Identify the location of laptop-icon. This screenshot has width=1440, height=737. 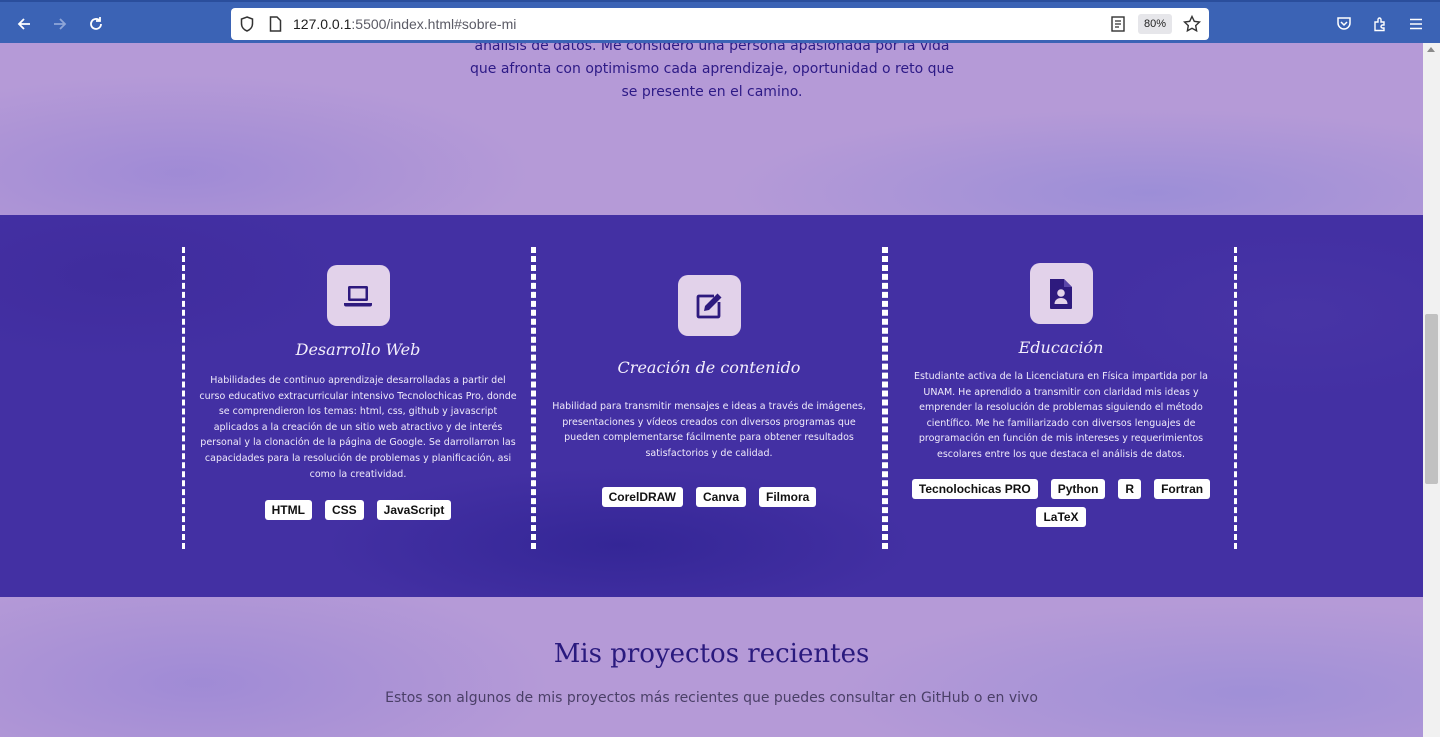
(358, 295).